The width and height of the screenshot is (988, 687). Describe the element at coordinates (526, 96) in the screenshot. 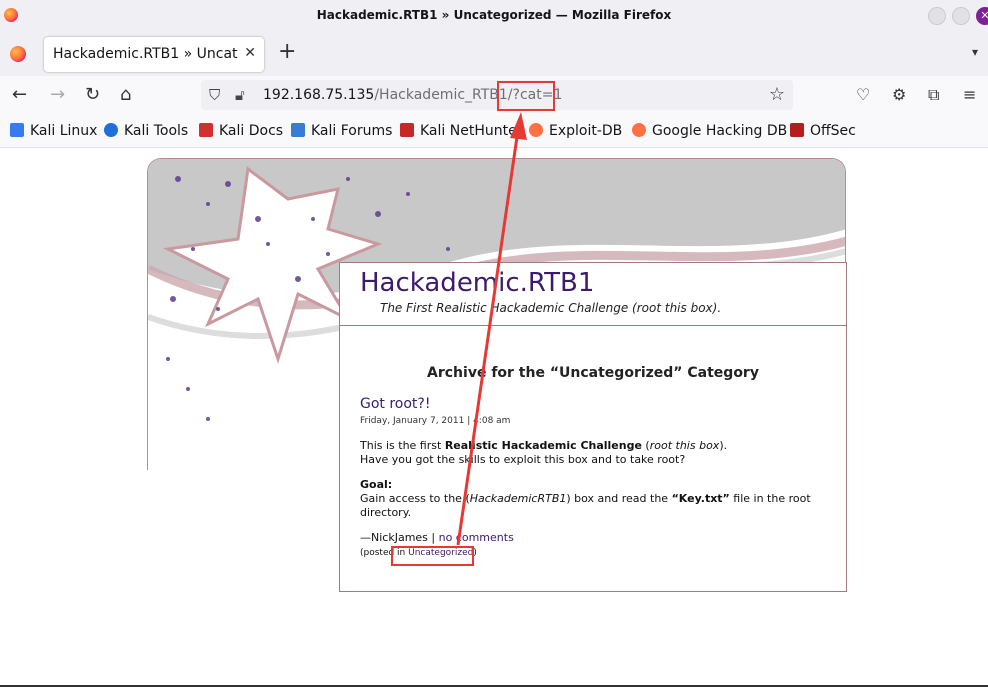

I see `annotation-box-url` at that location.